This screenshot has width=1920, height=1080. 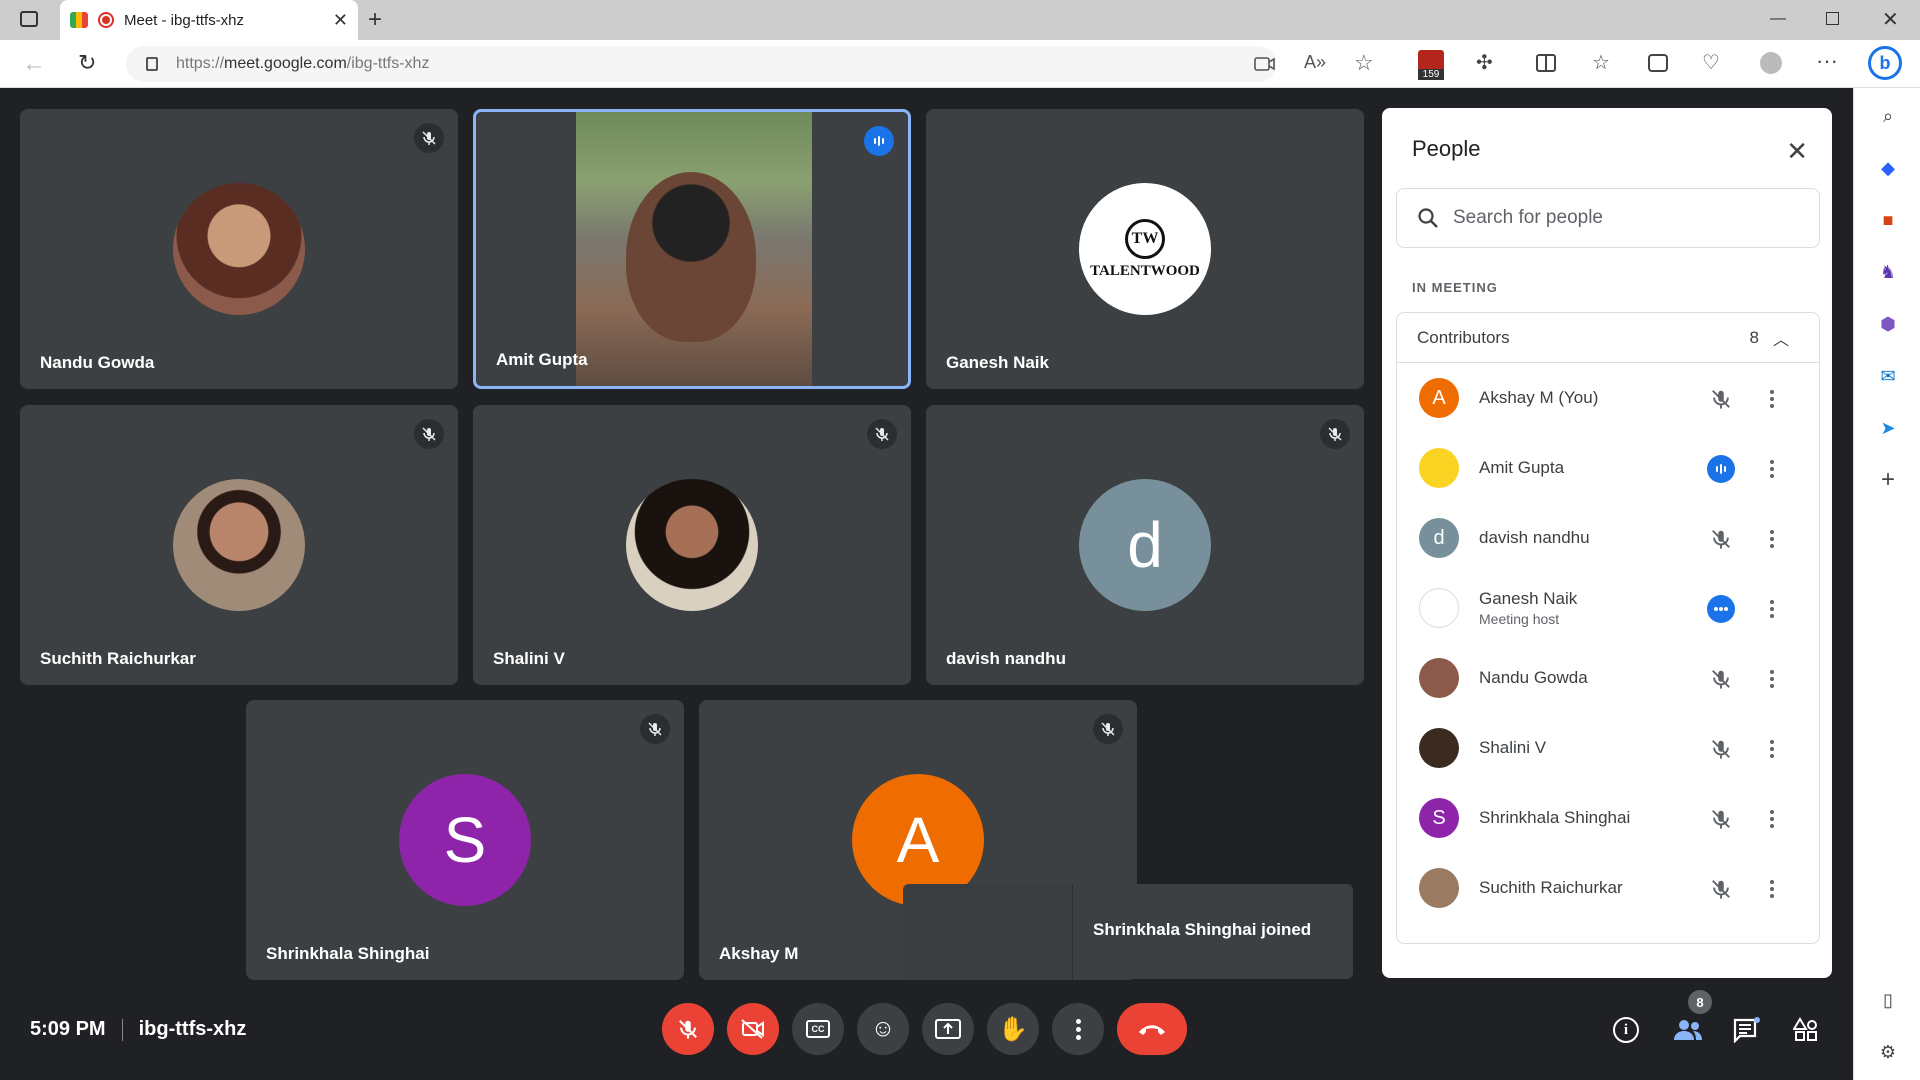 I want to click on browser-tab: Meet - ibg-ttfs-xhz ✕, so click(x=209, y=20).